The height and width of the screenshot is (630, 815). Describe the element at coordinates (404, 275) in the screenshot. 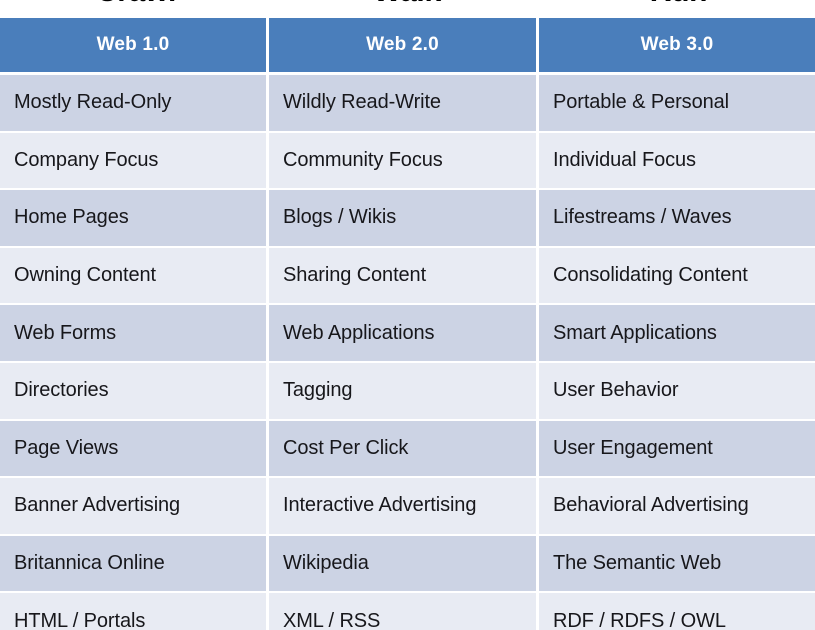

I see `table-cell: Sharing Content` at that location.